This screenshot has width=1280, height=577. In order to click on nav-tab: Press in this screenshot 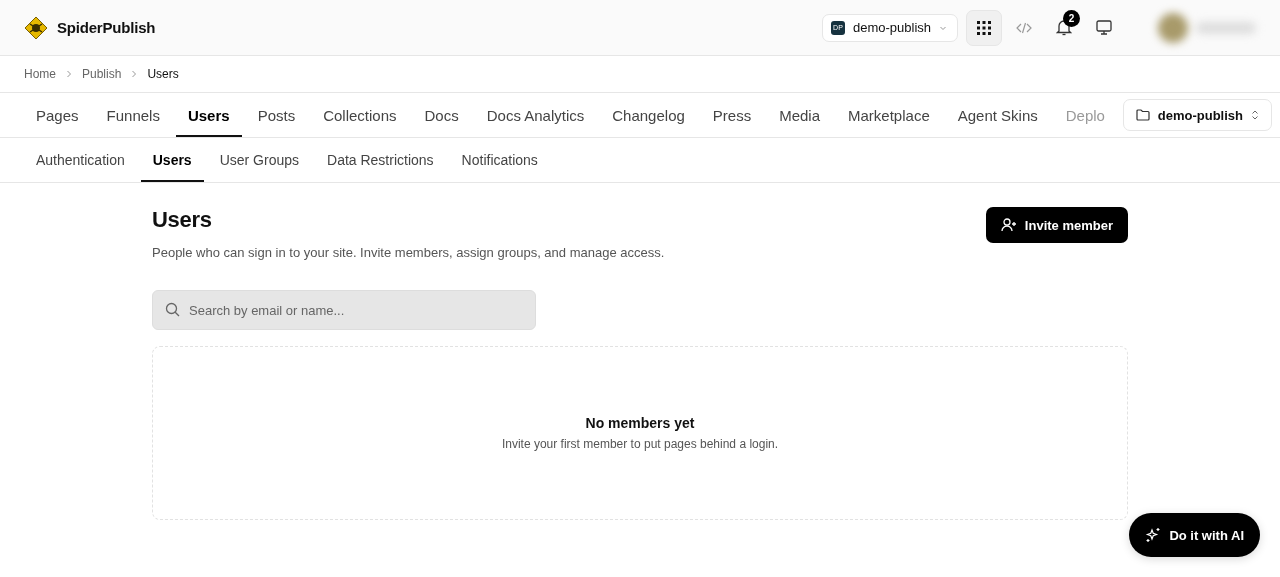, I will do `click(732, 115)`.